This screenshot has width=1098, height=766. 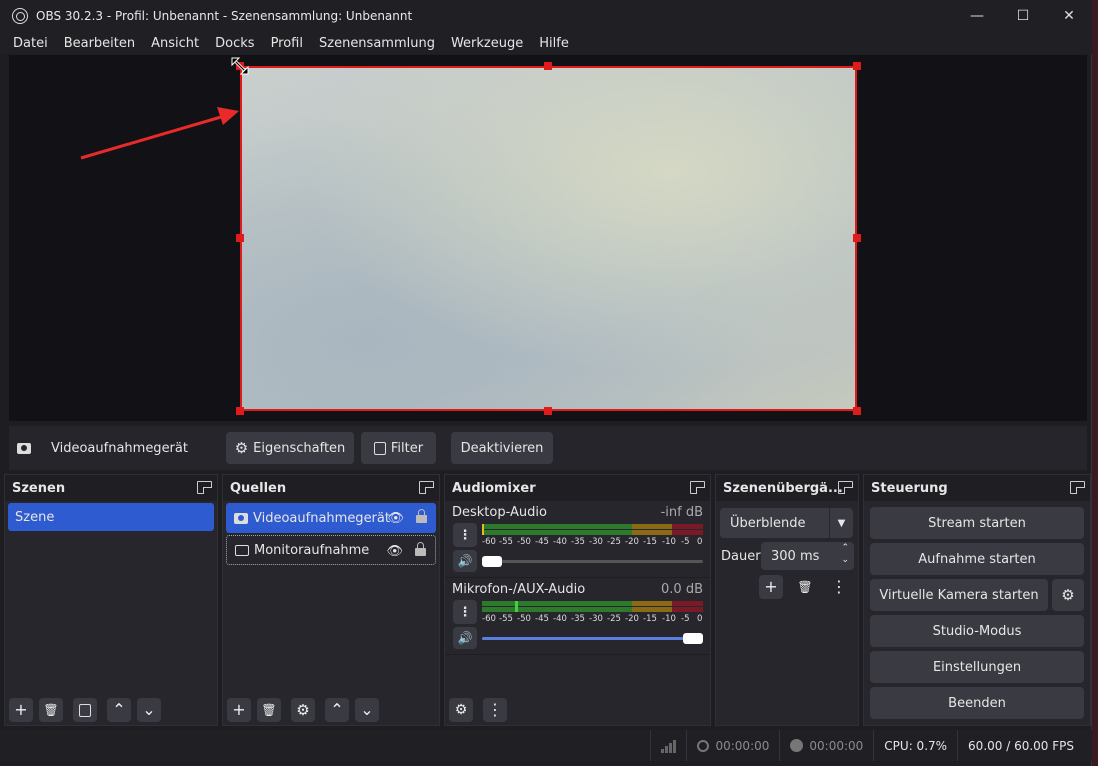 What do you see at coordinates (681, 512) in the screenshot?
I see `channel-level: -inf dB` at bounding box center [681, 512].